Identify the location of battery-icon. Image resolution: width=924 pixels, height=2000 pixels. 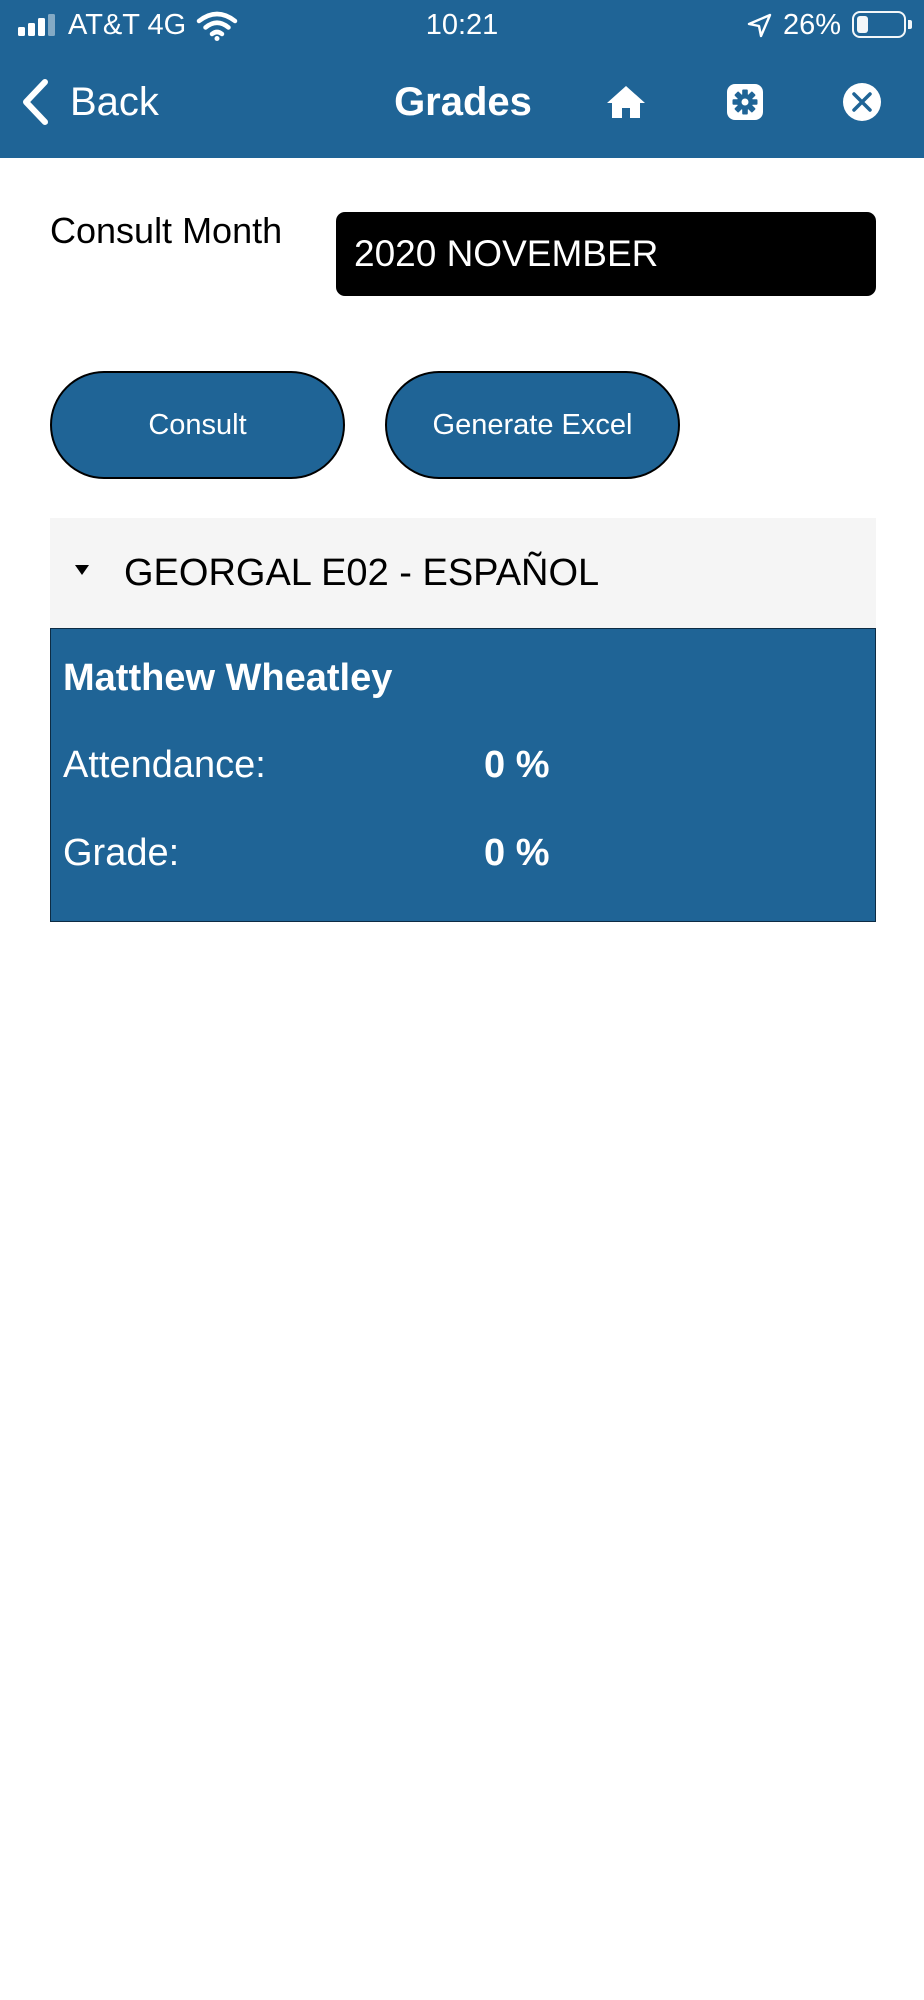
(882, 24).